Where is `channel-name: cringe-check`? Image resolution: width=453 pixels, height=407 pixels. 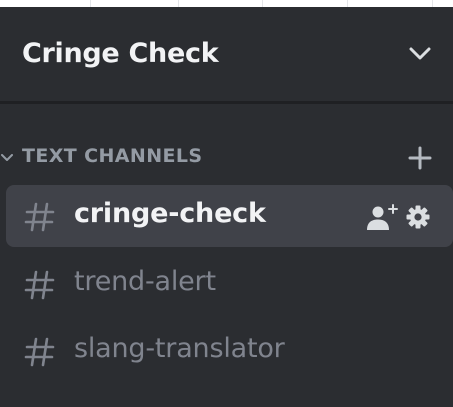
channel-name: cringe-check is located at coordinates (170, 213).